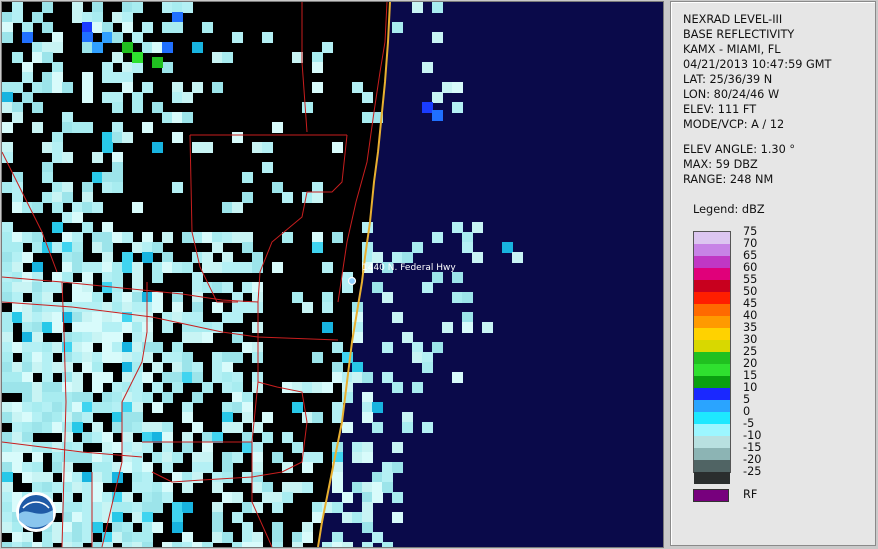 The height and width of the screenshot is (549, 878). Describe the element at coordinates (352, 281) in the screenshot. I see `location-marker` at that location.